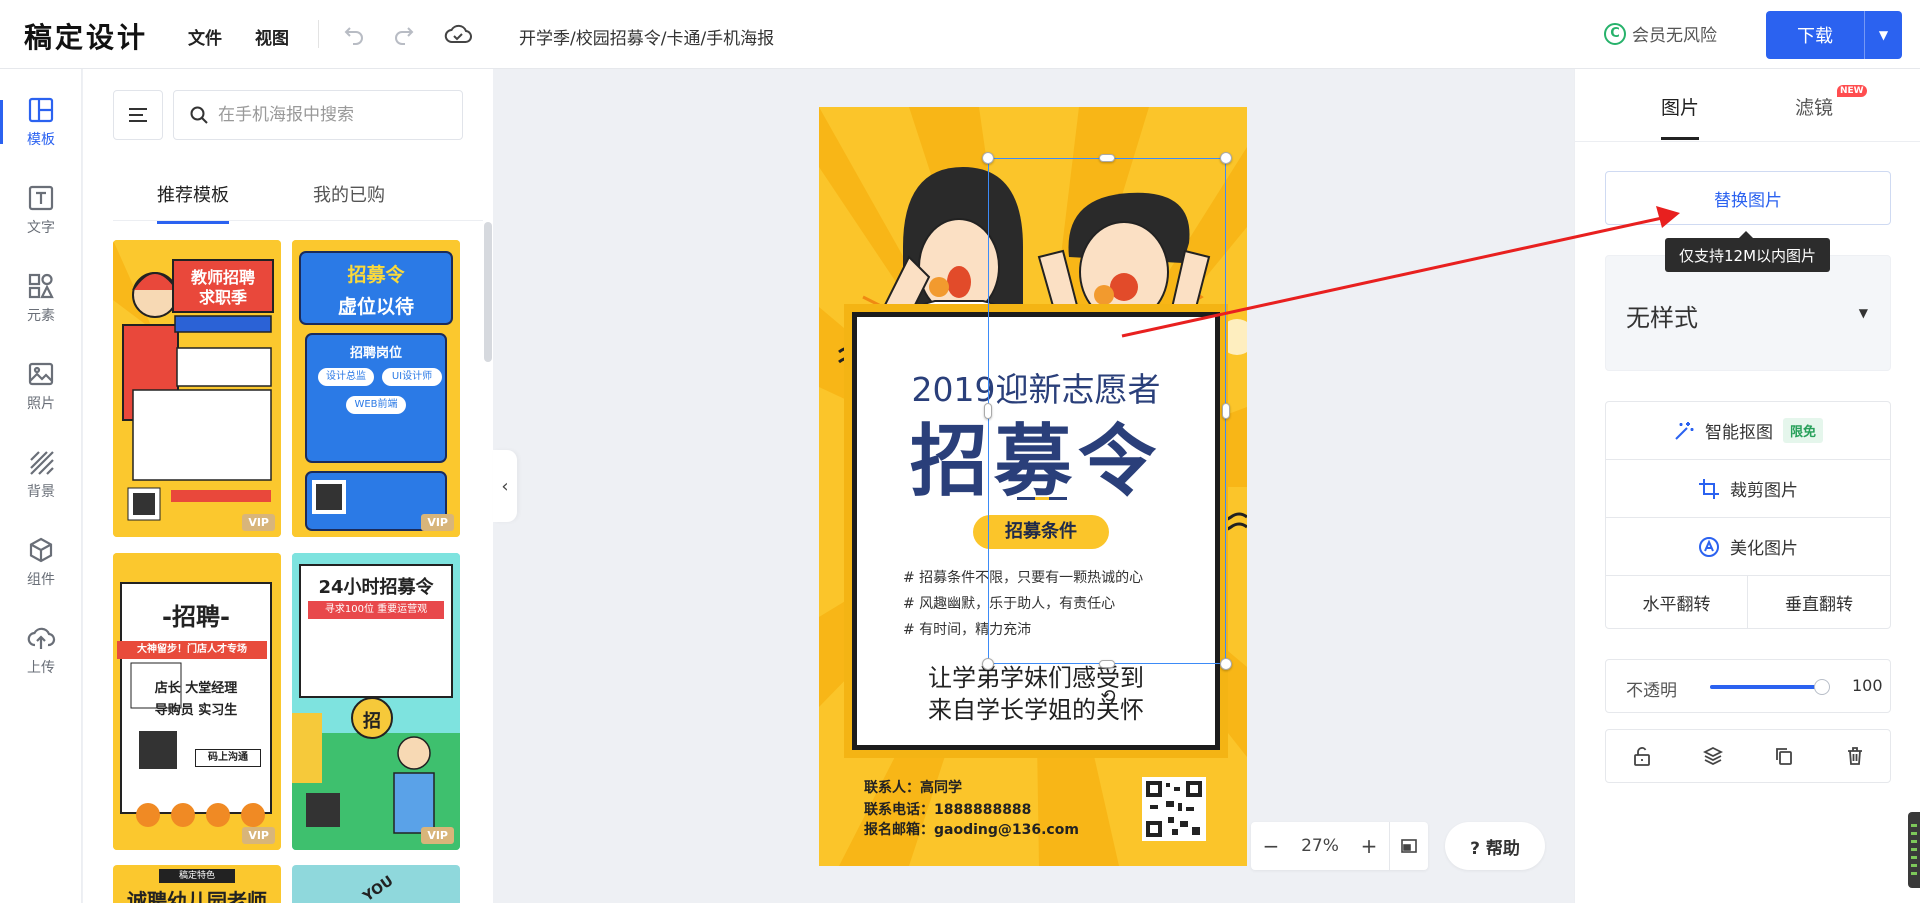 The image size is (1920, 903). Describe the element at coordinates (41, 122) in the screenshot. I see `rail-item-template: 模板` at that location.